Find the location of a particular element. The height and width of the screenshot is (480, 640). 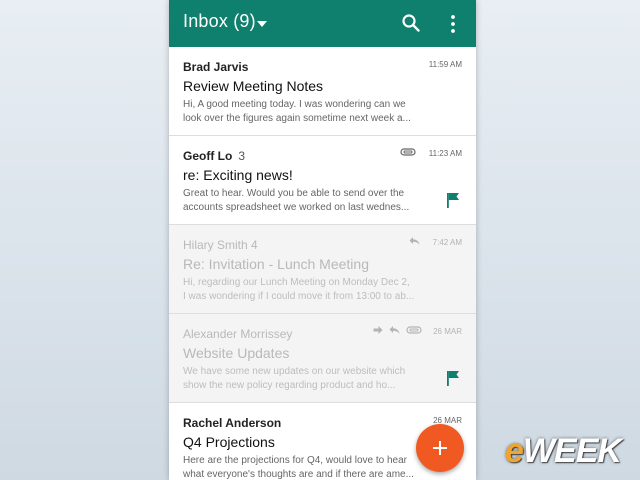

email-time: 11:23 AM is located at coordinates (445, 153).